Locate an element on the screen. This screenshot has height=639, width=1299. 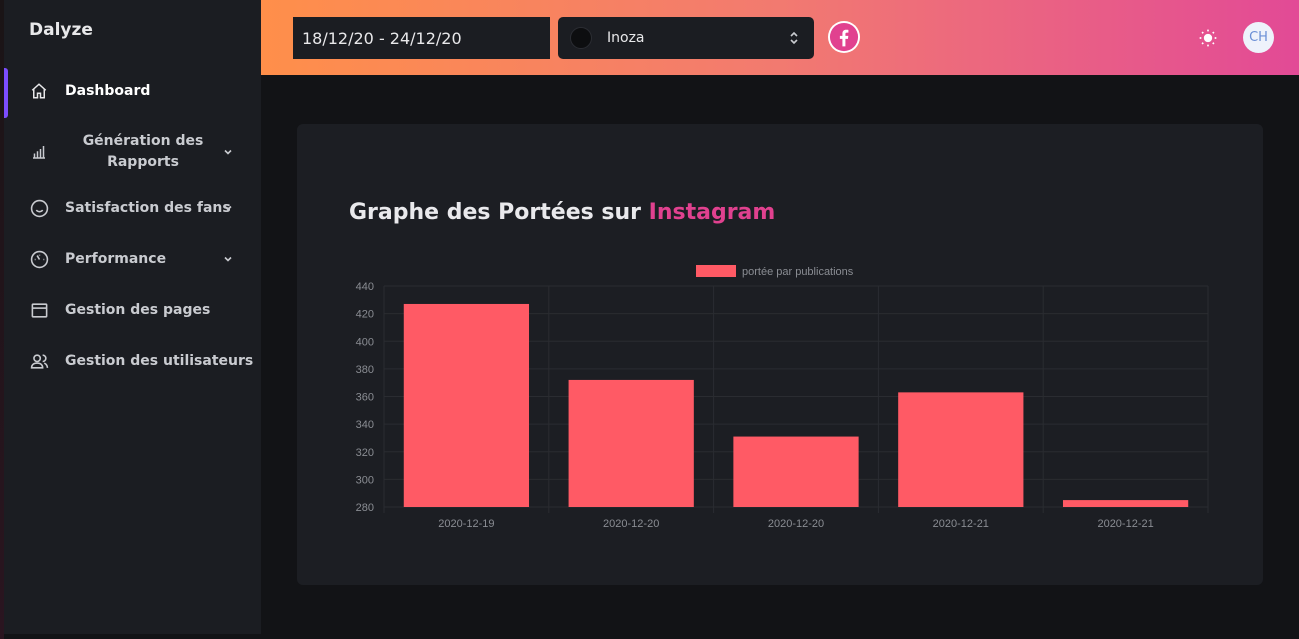
top-header: Inoza CH is located at coordinates (780, 37).